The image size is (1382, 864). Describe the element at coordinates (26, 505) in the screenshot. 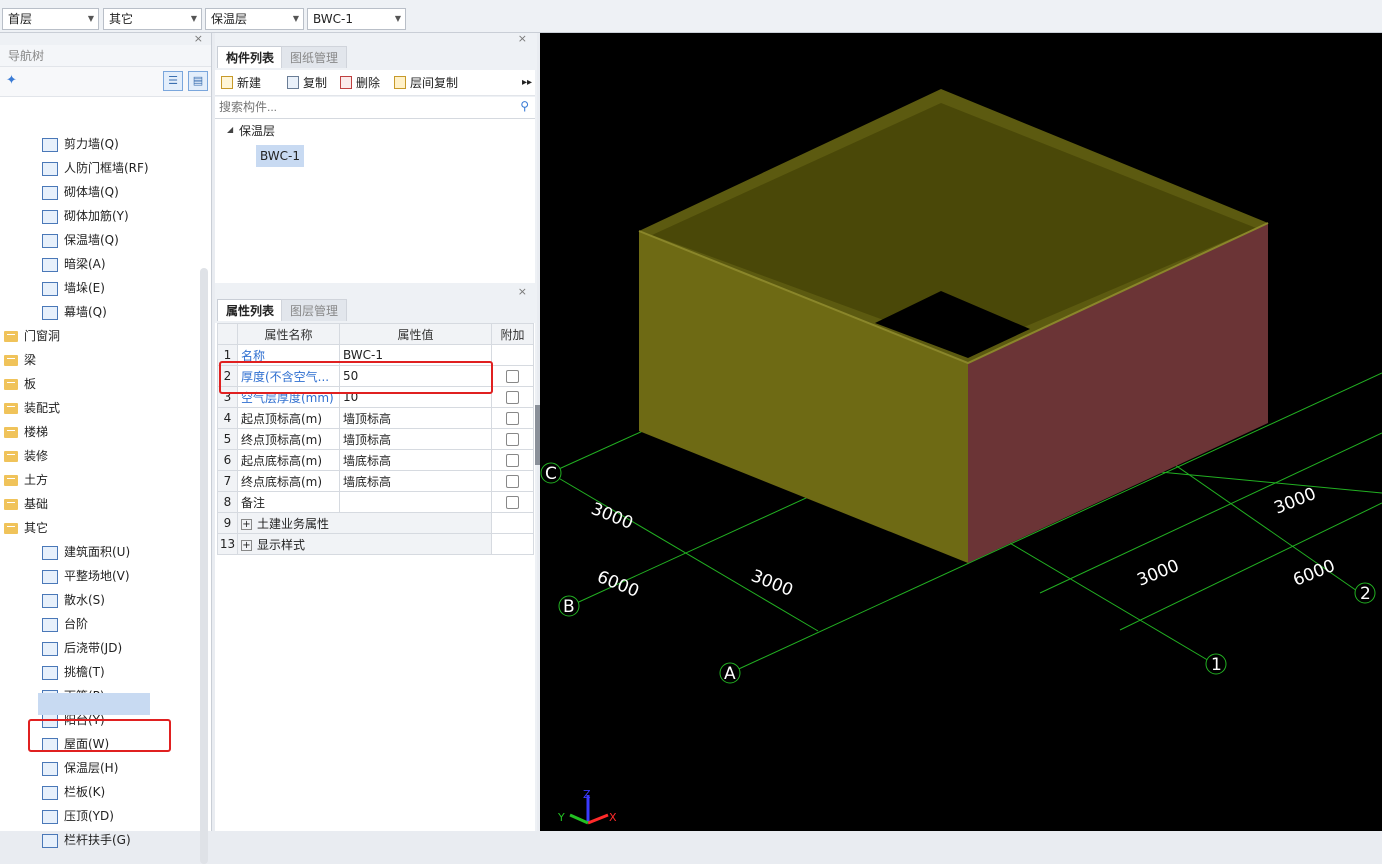

I see `nav-item: 基础` at that location.